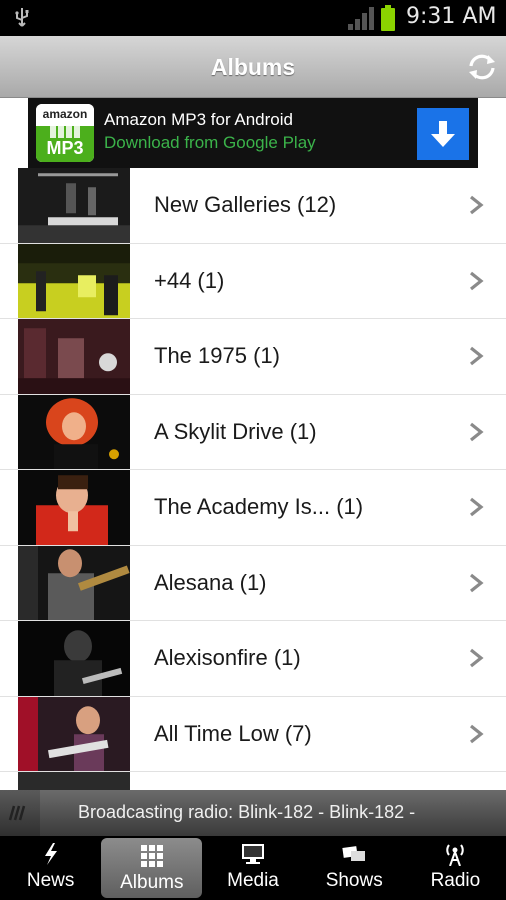  Describe the element at coordinates (217, 356) in the screenshot. I see `album-label: The 1975 (1)` at that location.